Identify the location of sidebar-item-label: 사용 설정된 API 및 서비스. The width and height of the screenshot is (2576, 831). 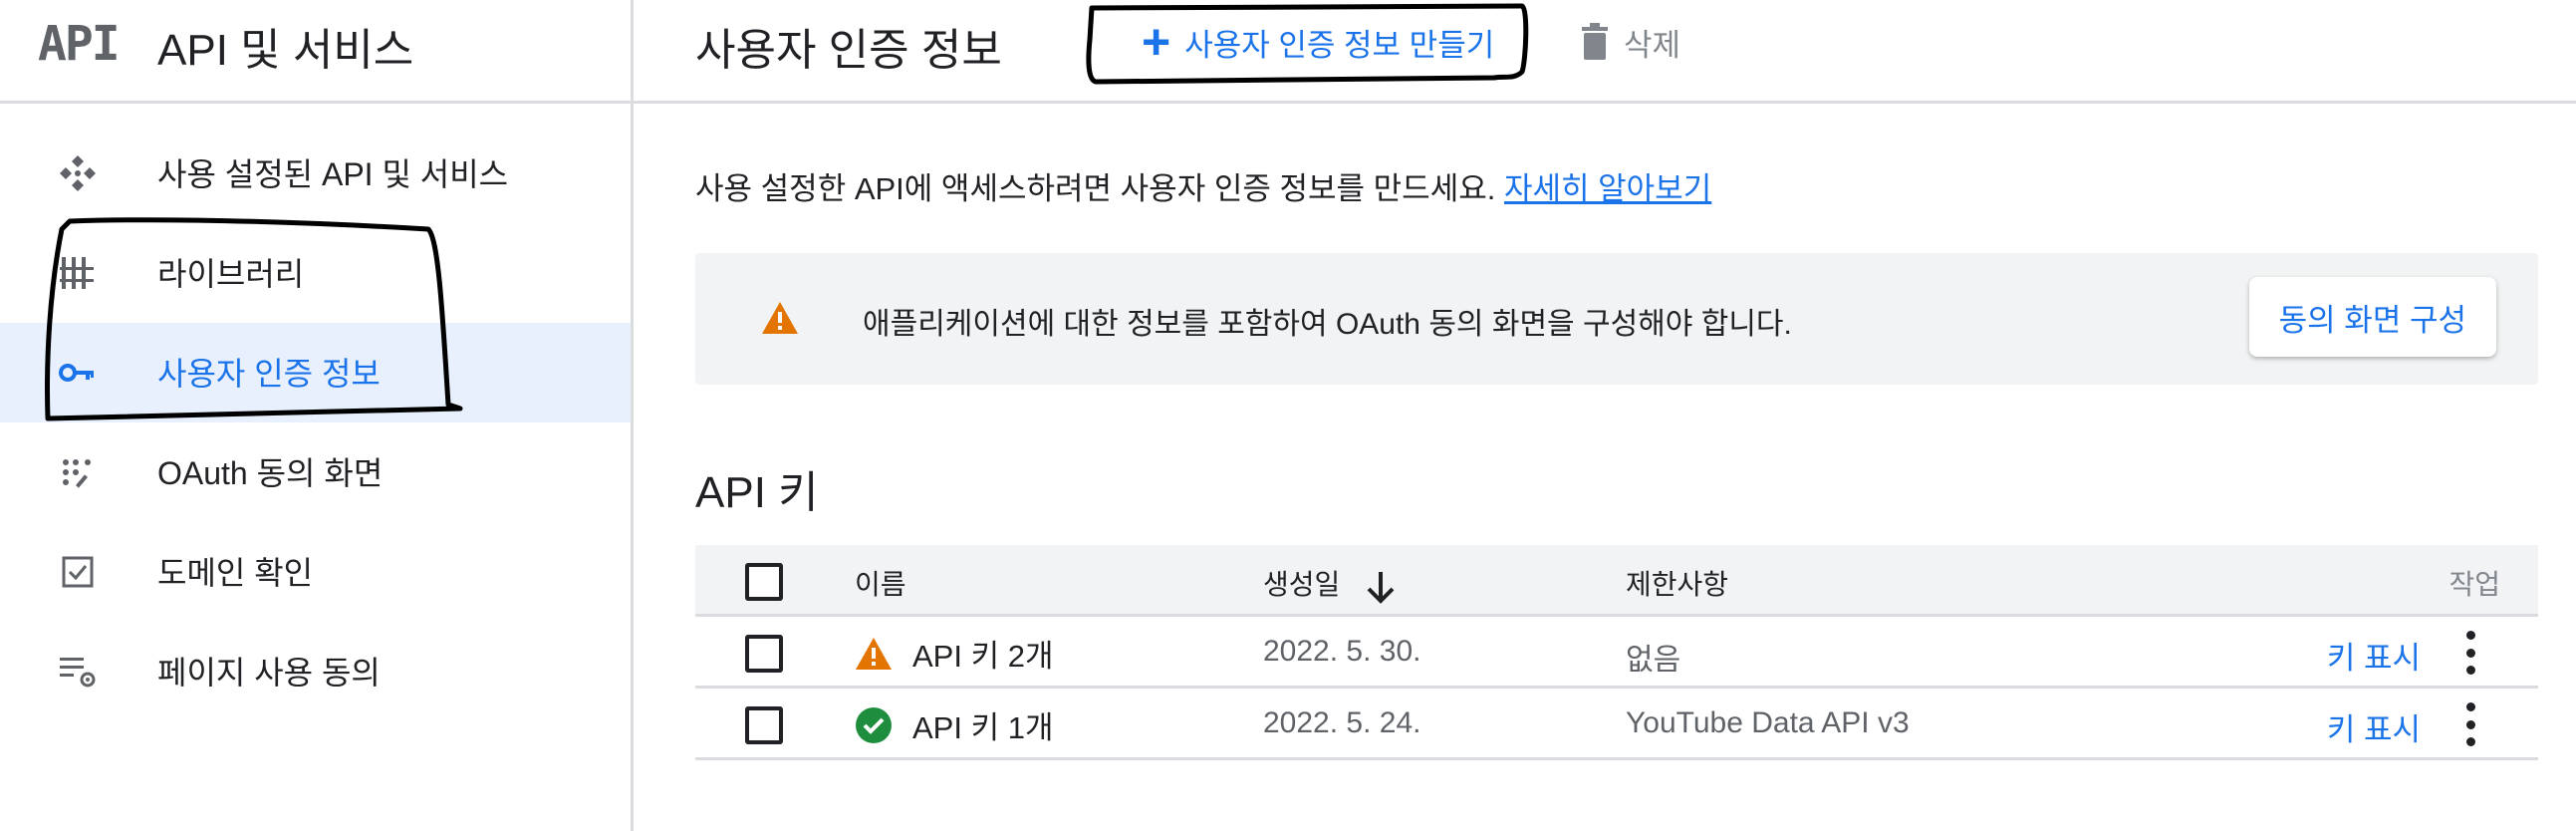
(333, 174).